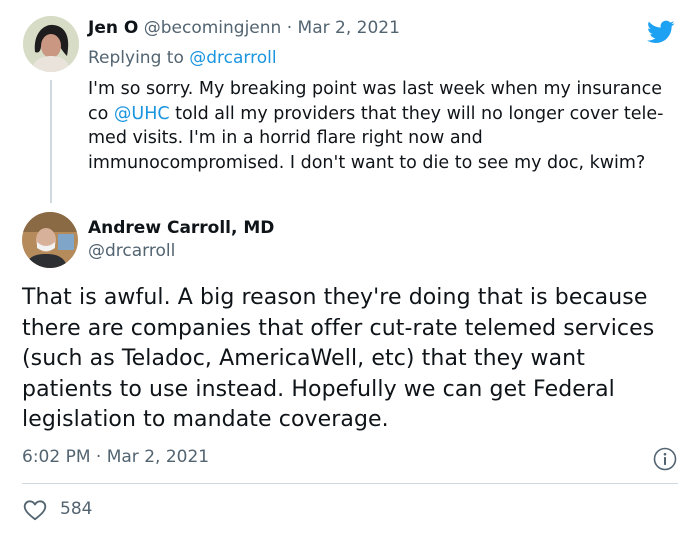  What do you see at coordinates (136, 58) in the screenshot?
I see `replying-to-prefix: Replying to` at bounding box center [136, 58].